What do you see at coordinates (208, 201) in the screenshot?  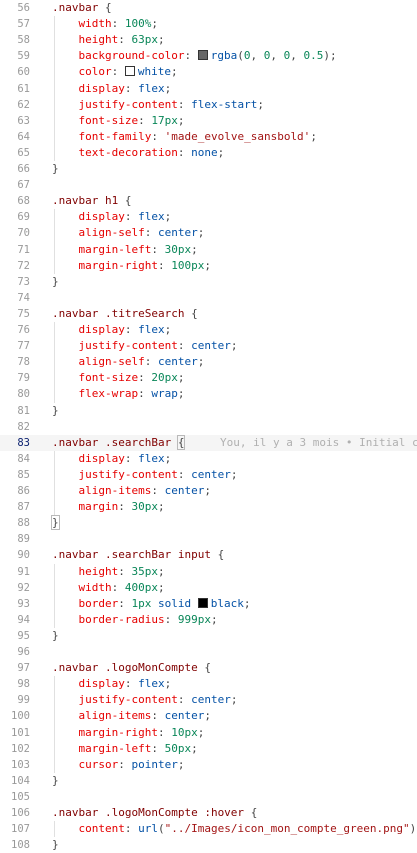 I see `code-line: 68 .navbar h1 {` at bounding box center [208, 201].